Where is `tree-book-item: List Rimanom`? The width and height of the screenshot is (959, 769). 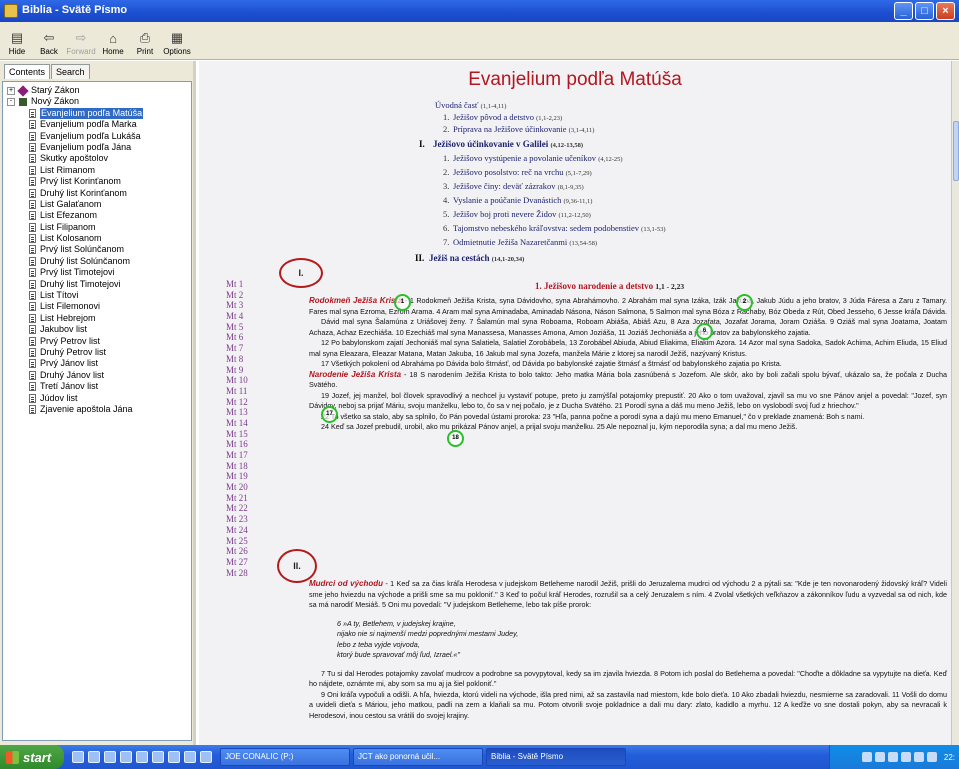 tree-book-item: List Rimanom is located at coordinates (97, 170).